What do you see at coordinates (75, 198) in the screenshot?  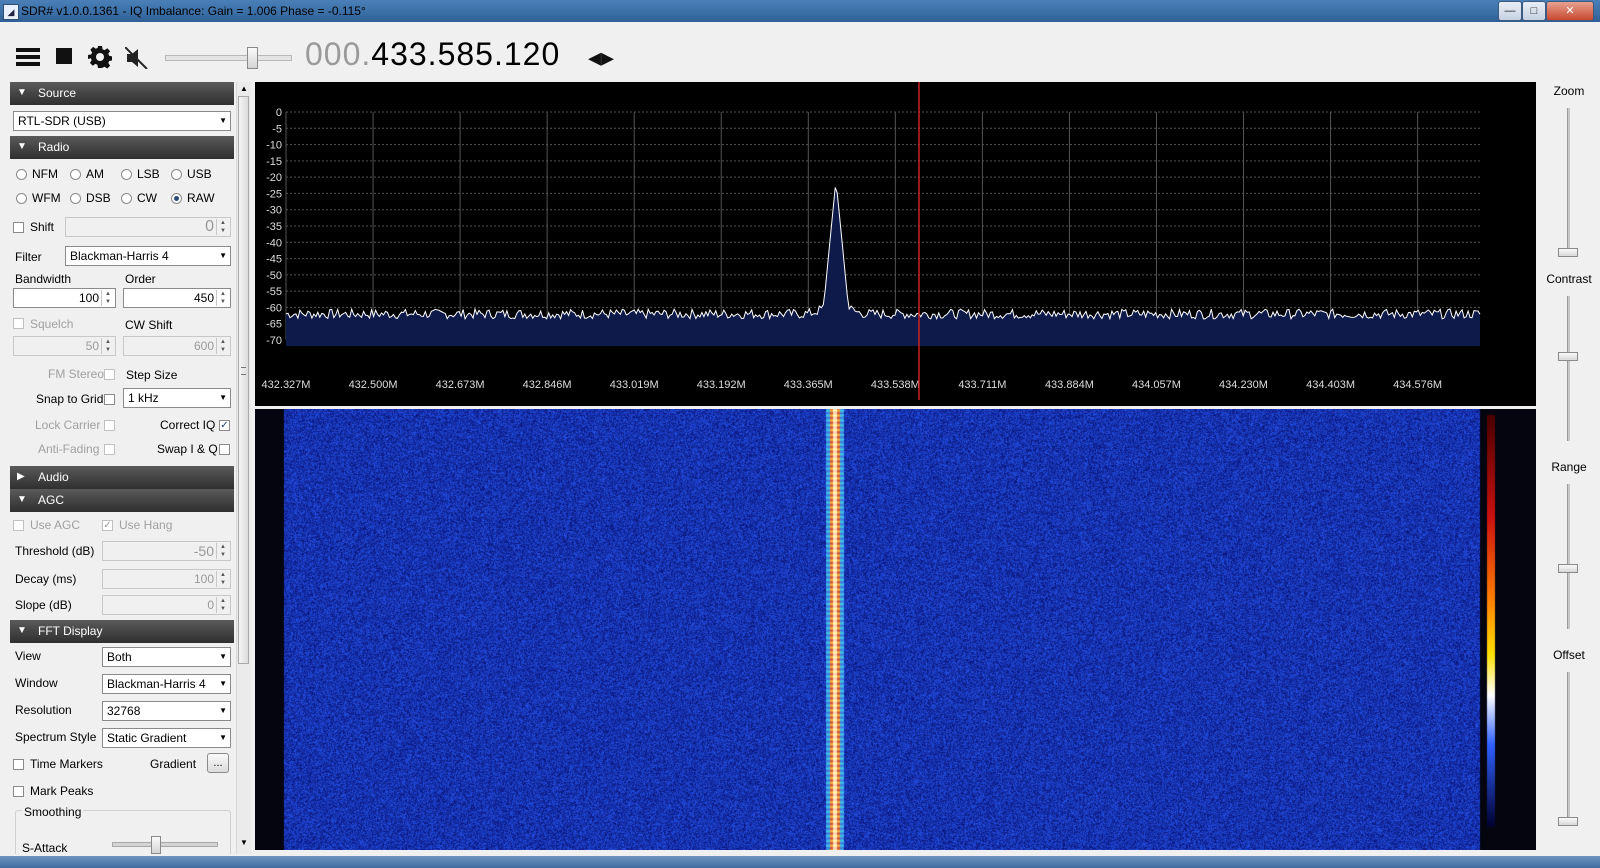 I see `mode-radio-dsb` at bounding box center [75, 198].